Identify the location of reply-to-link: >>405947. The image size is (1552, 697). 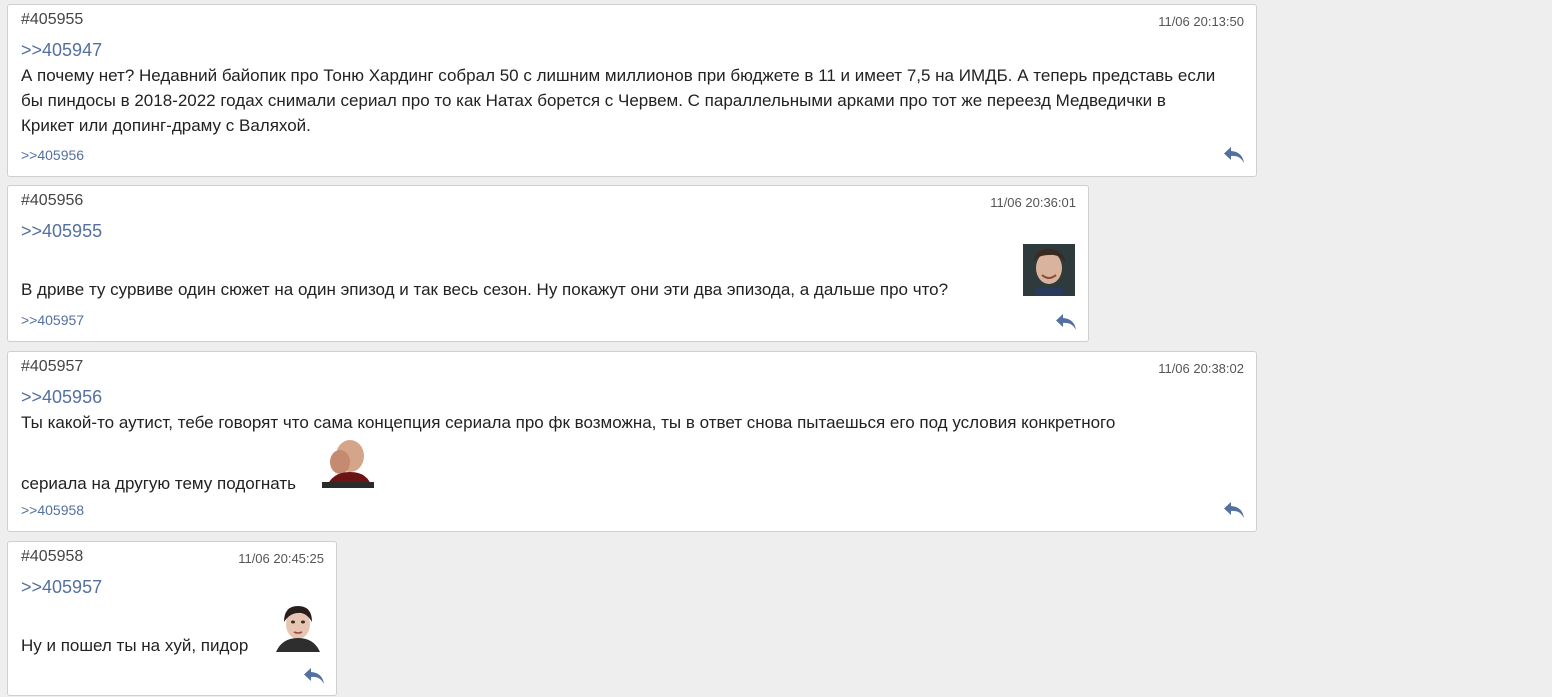
(61, 50).